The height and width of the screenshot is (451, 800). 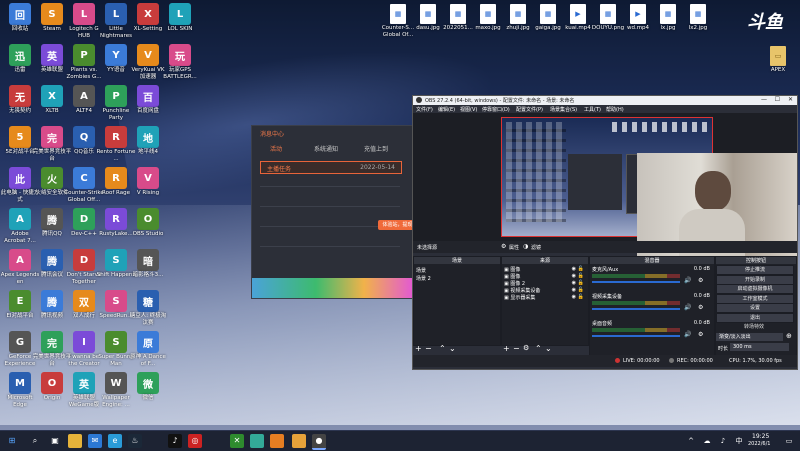 I want to click on tab-activity: 活动, so click(x=276, y=148).